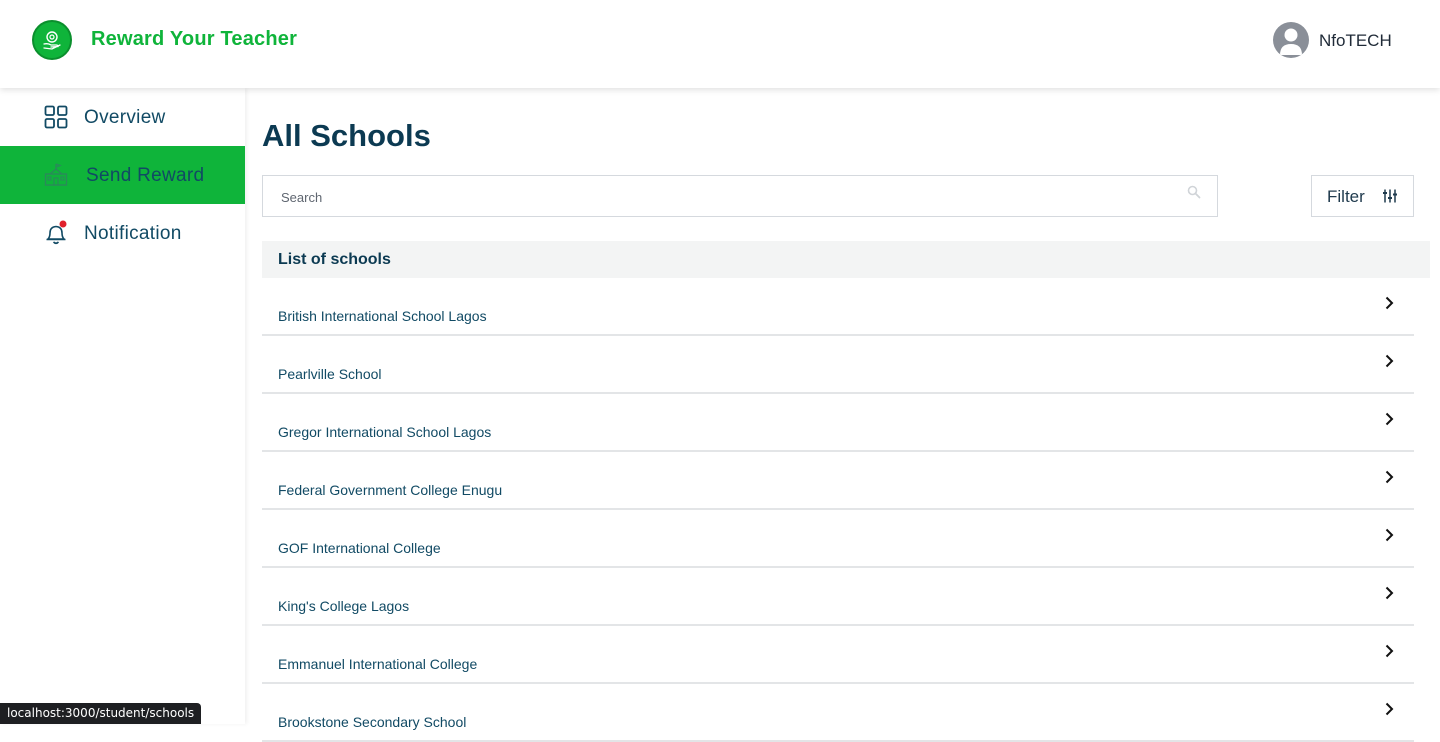 This screenshot has height=742, width=1440. I want to click on school-icon, so click(56, 175).